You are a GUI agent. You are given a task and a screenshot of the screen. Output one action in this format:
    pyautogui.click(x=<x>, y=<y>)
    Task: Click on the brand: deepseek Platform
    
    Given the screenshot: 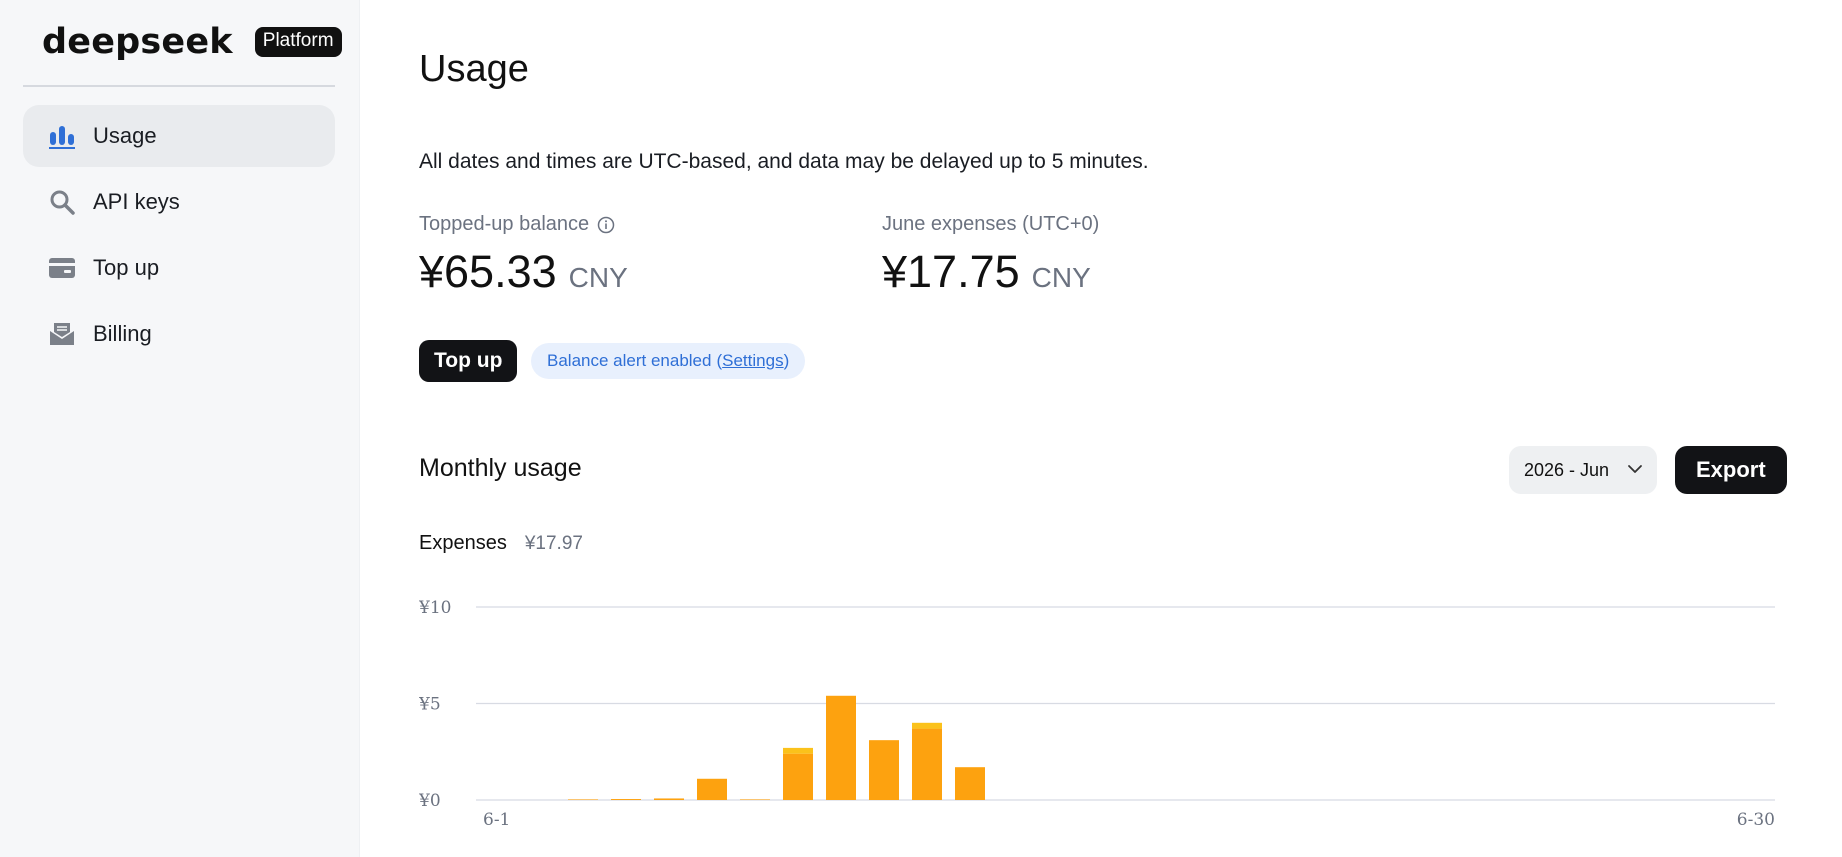 What is the action you would take?
    pyautogui.click(x=192, y=42)
    